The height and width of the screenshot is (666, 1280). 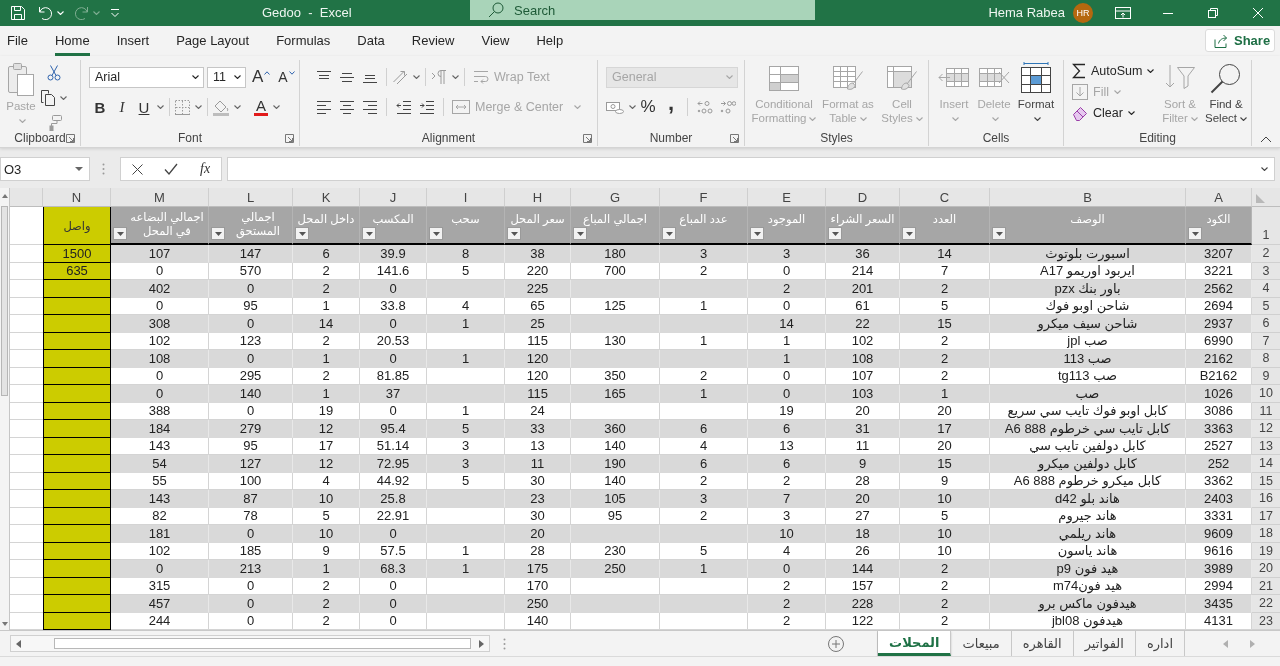 I want to click on scissors-icon, so click(x=54, y=73).